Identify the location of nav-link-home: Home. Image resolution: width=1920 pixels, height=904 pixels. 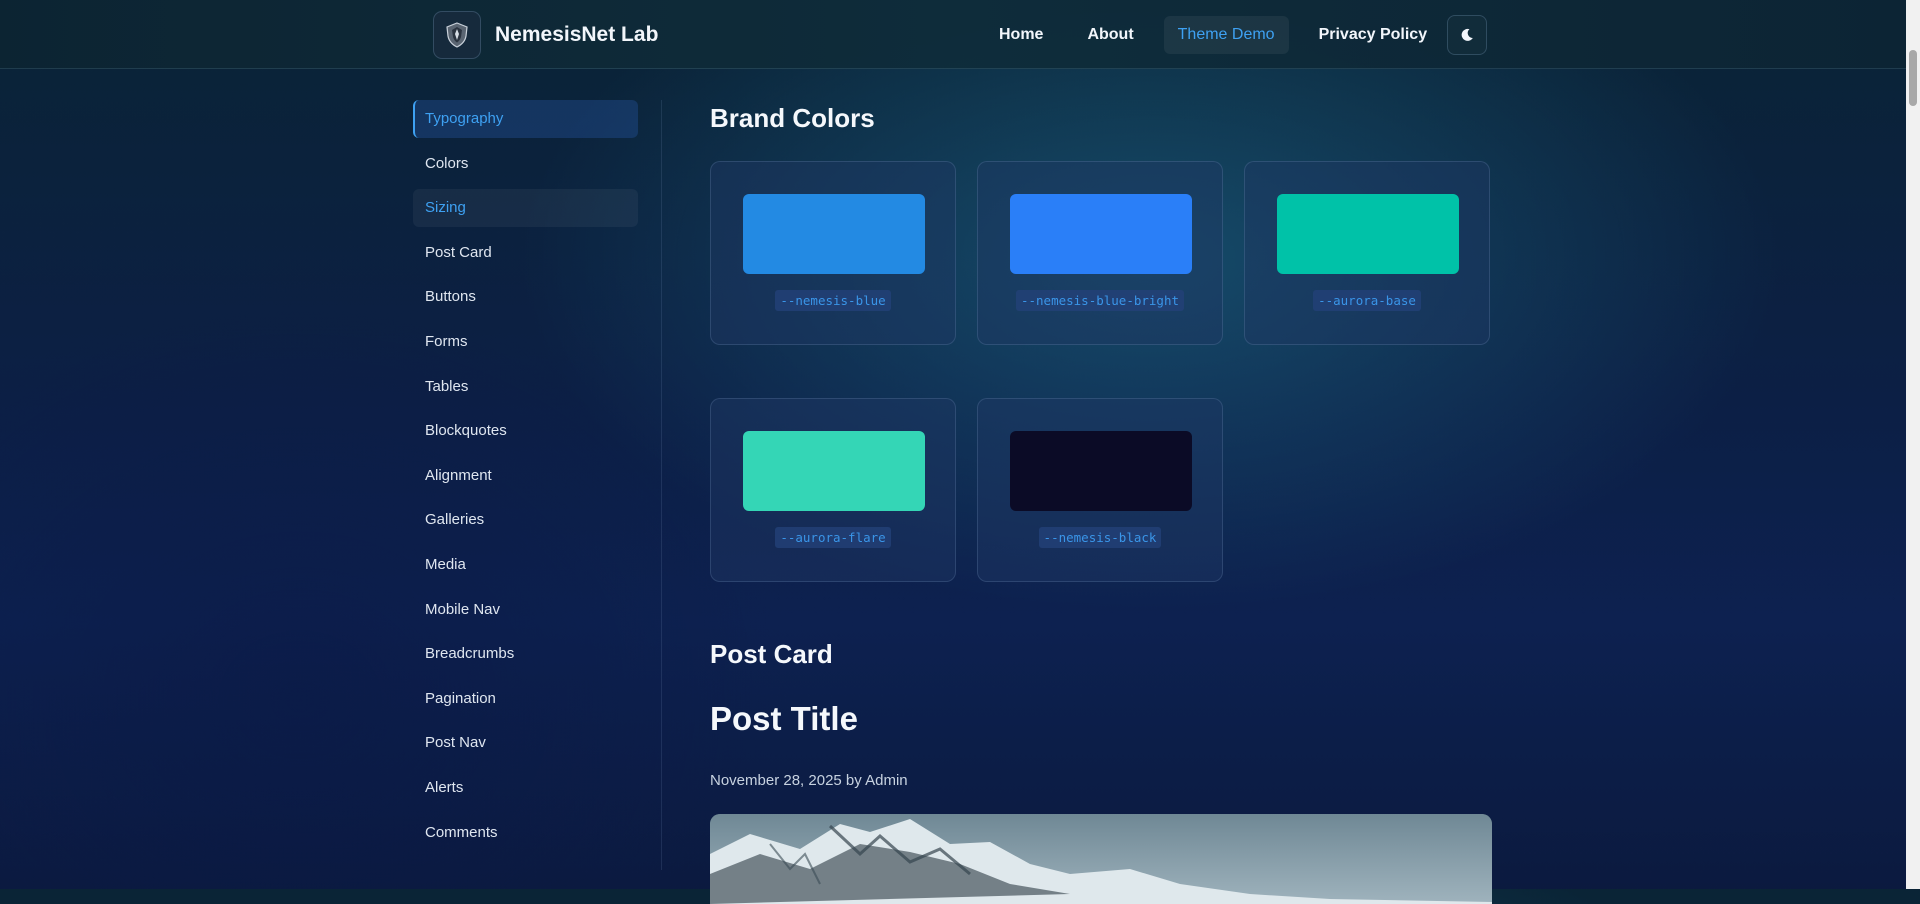
(1021, 35).